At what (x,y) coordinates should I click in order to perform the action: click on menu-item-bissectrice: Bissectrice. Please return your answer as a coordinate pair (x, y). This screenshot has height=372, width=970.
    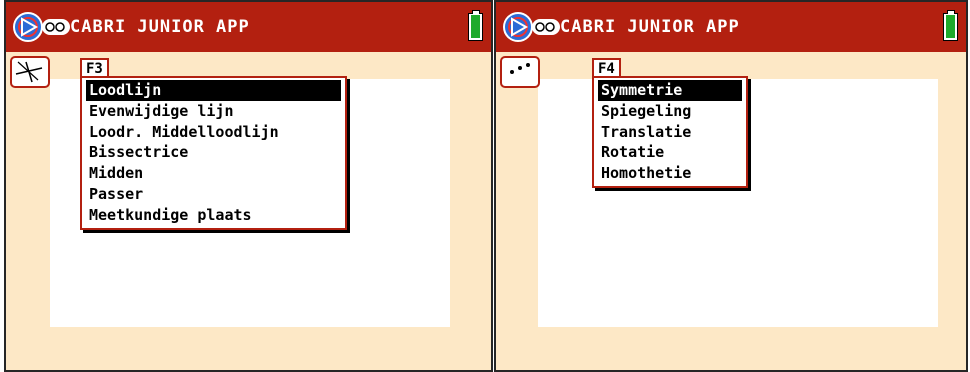
    Looking at the image, I should click on (213, 152).